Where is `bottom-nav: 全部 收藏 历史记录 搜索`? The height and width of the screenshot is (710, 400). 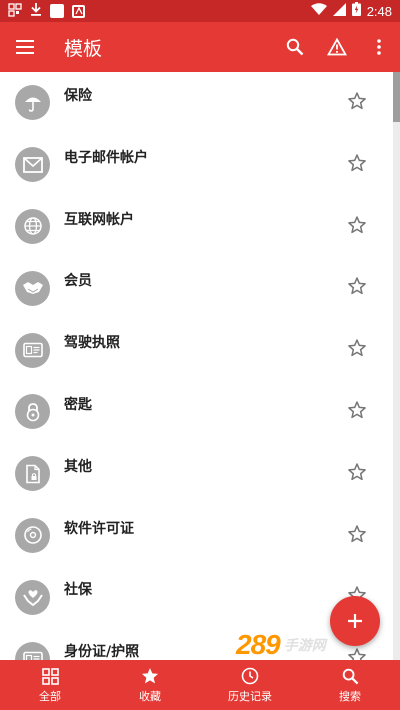
bottom-nav: 全部 收藏 历史记录 搜索 is located at coordinates (200, 685).